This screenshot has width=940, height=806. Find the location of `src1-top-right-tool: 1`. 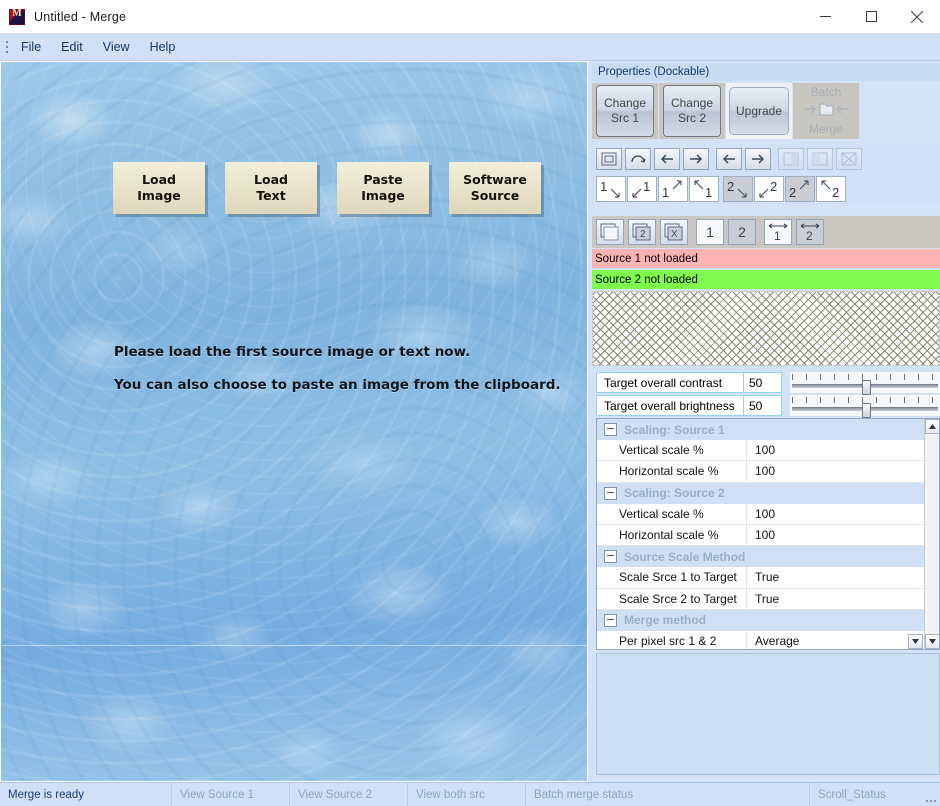

src1-top-right-tool: 1 is located at coordinates (673, 189).